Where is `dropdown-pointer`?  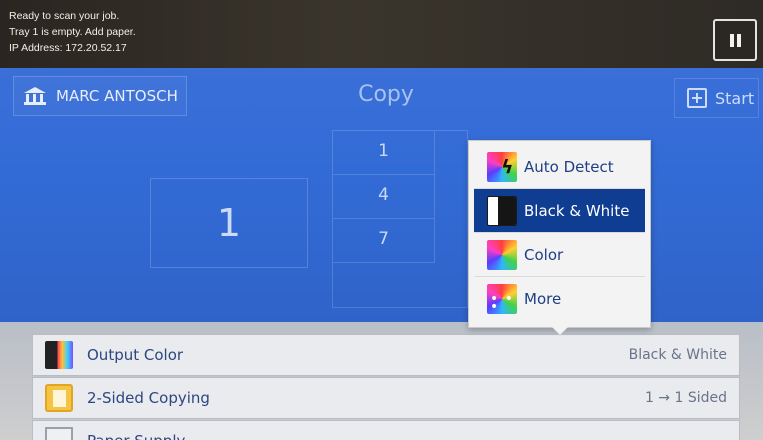
dropdown-pointer is located at coordinates (560, 330).